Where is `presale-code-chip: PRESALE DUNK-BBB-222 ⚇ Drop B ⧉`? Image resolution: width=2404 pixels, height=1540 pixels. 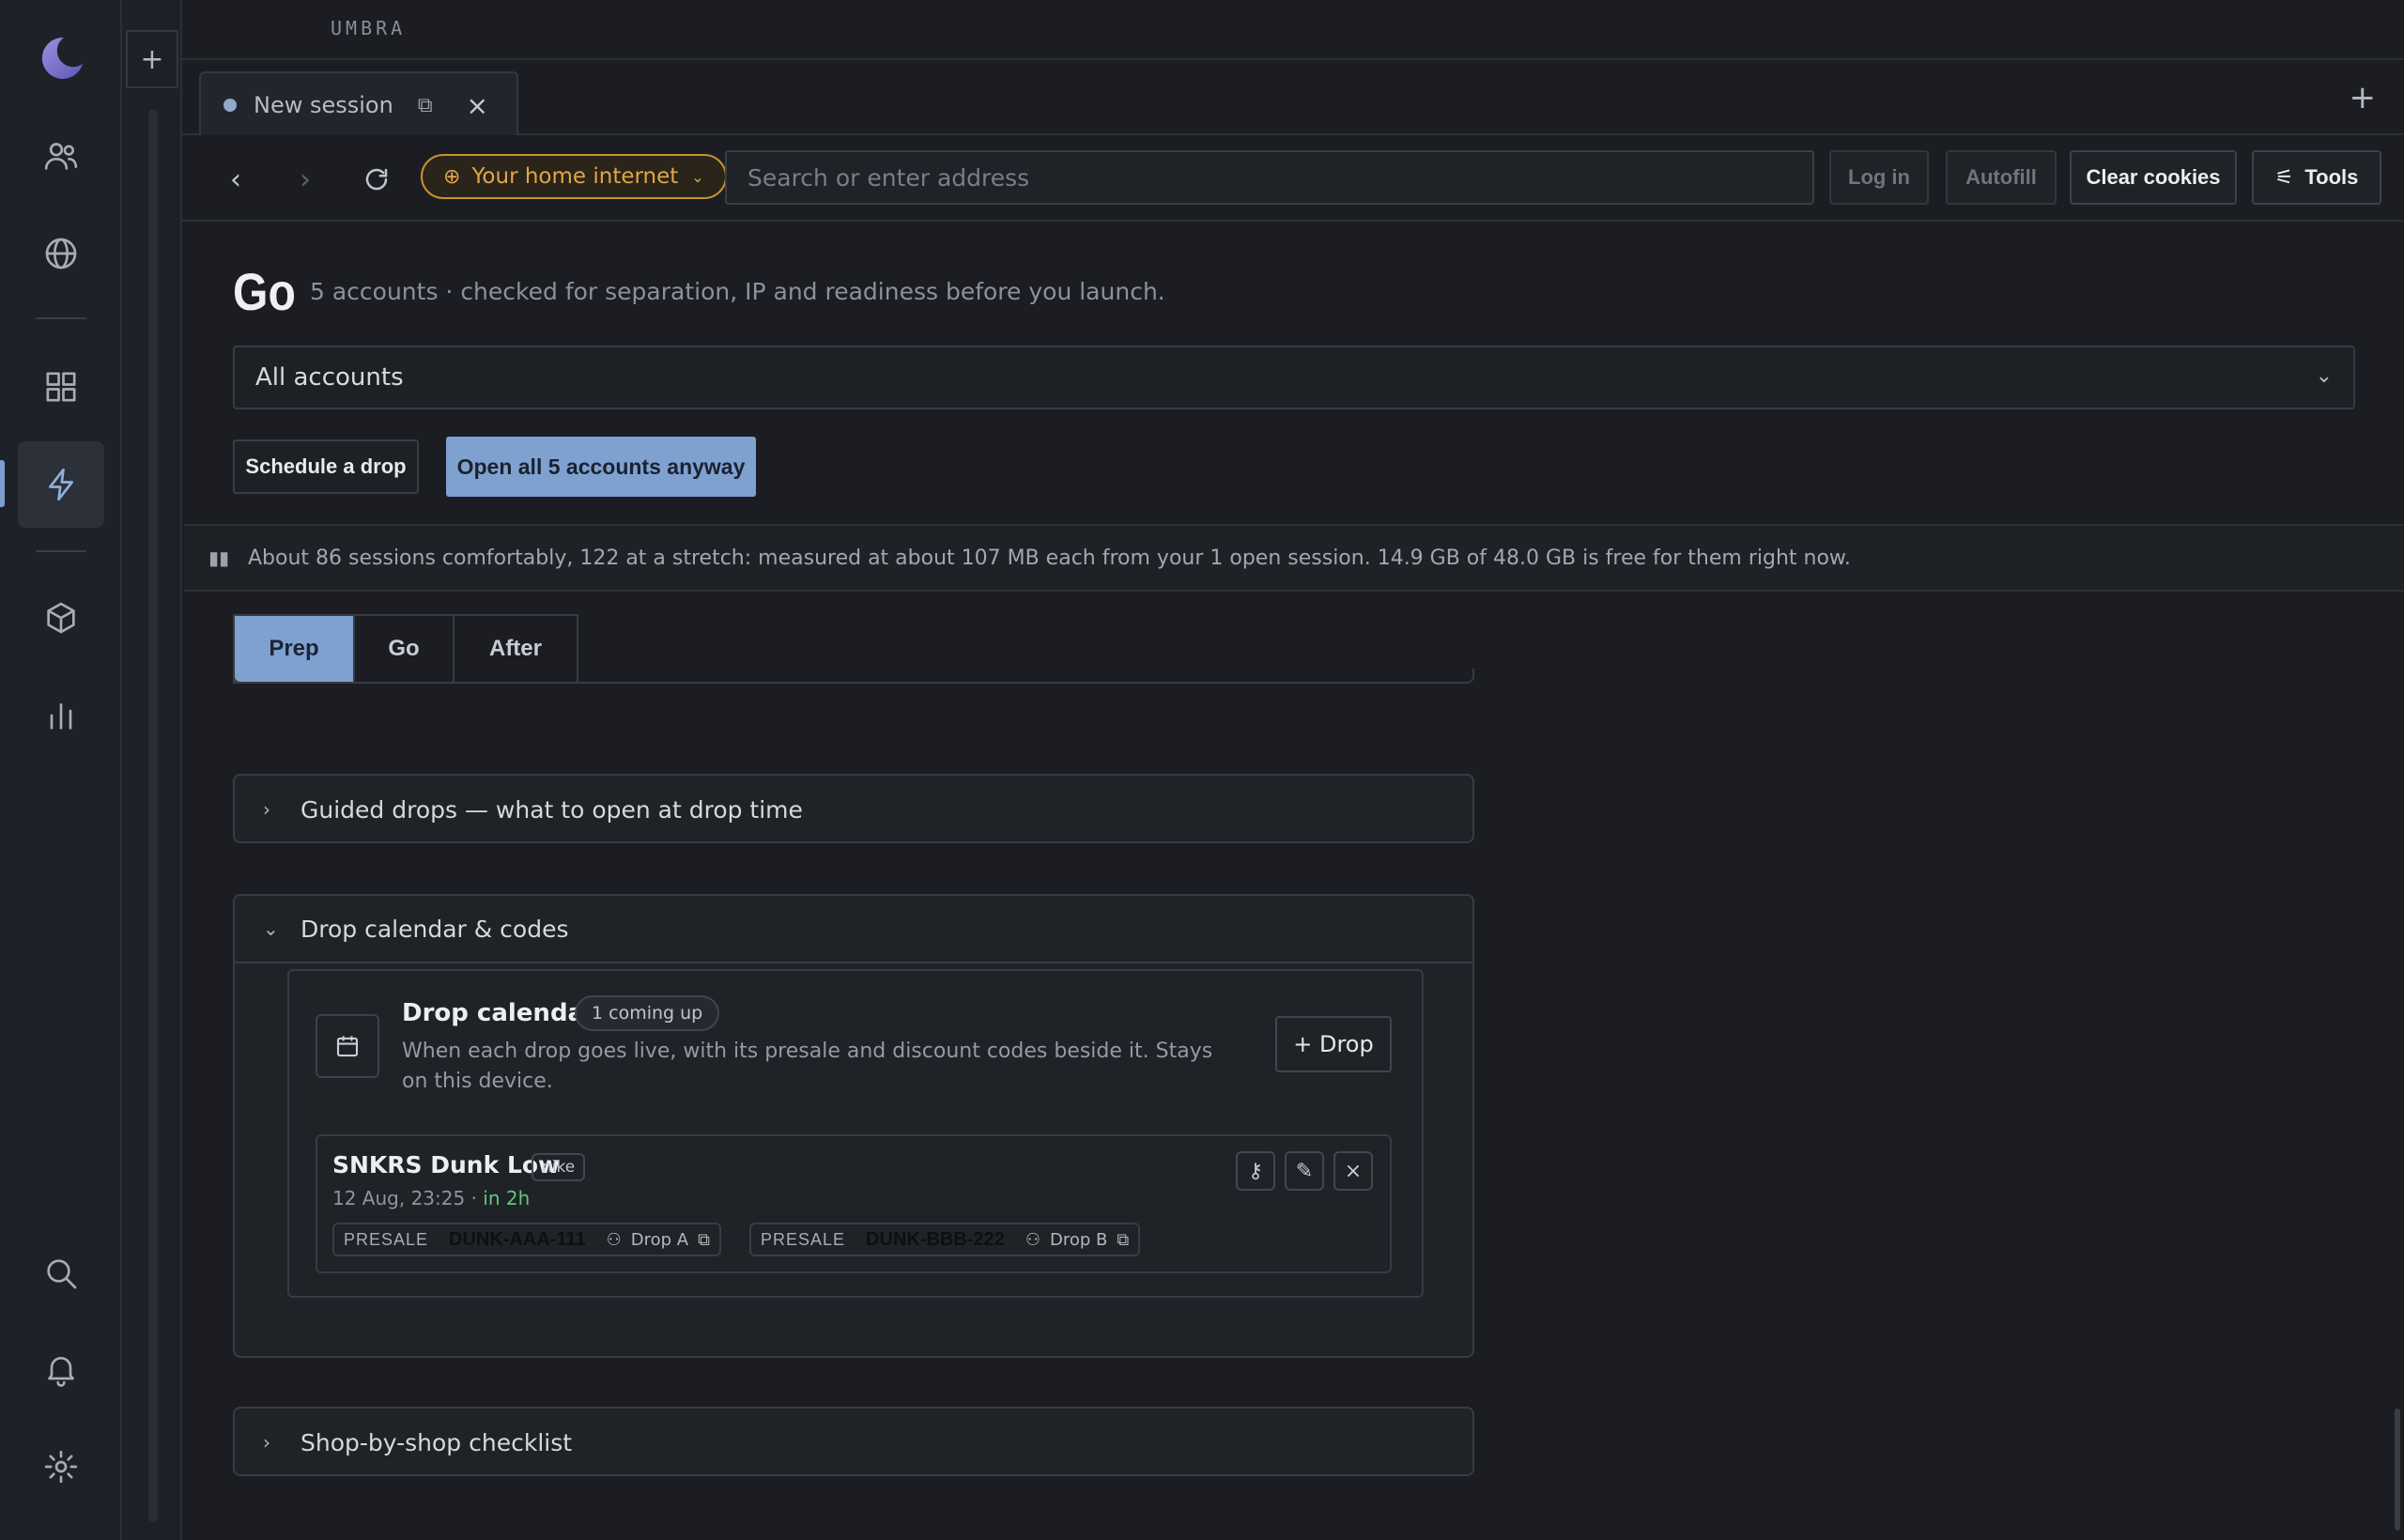
presale-code-chip: PRESALE DUNK-BBB-222 ⚇ Drop B ⧉ is located at coordinates (945, 1239).